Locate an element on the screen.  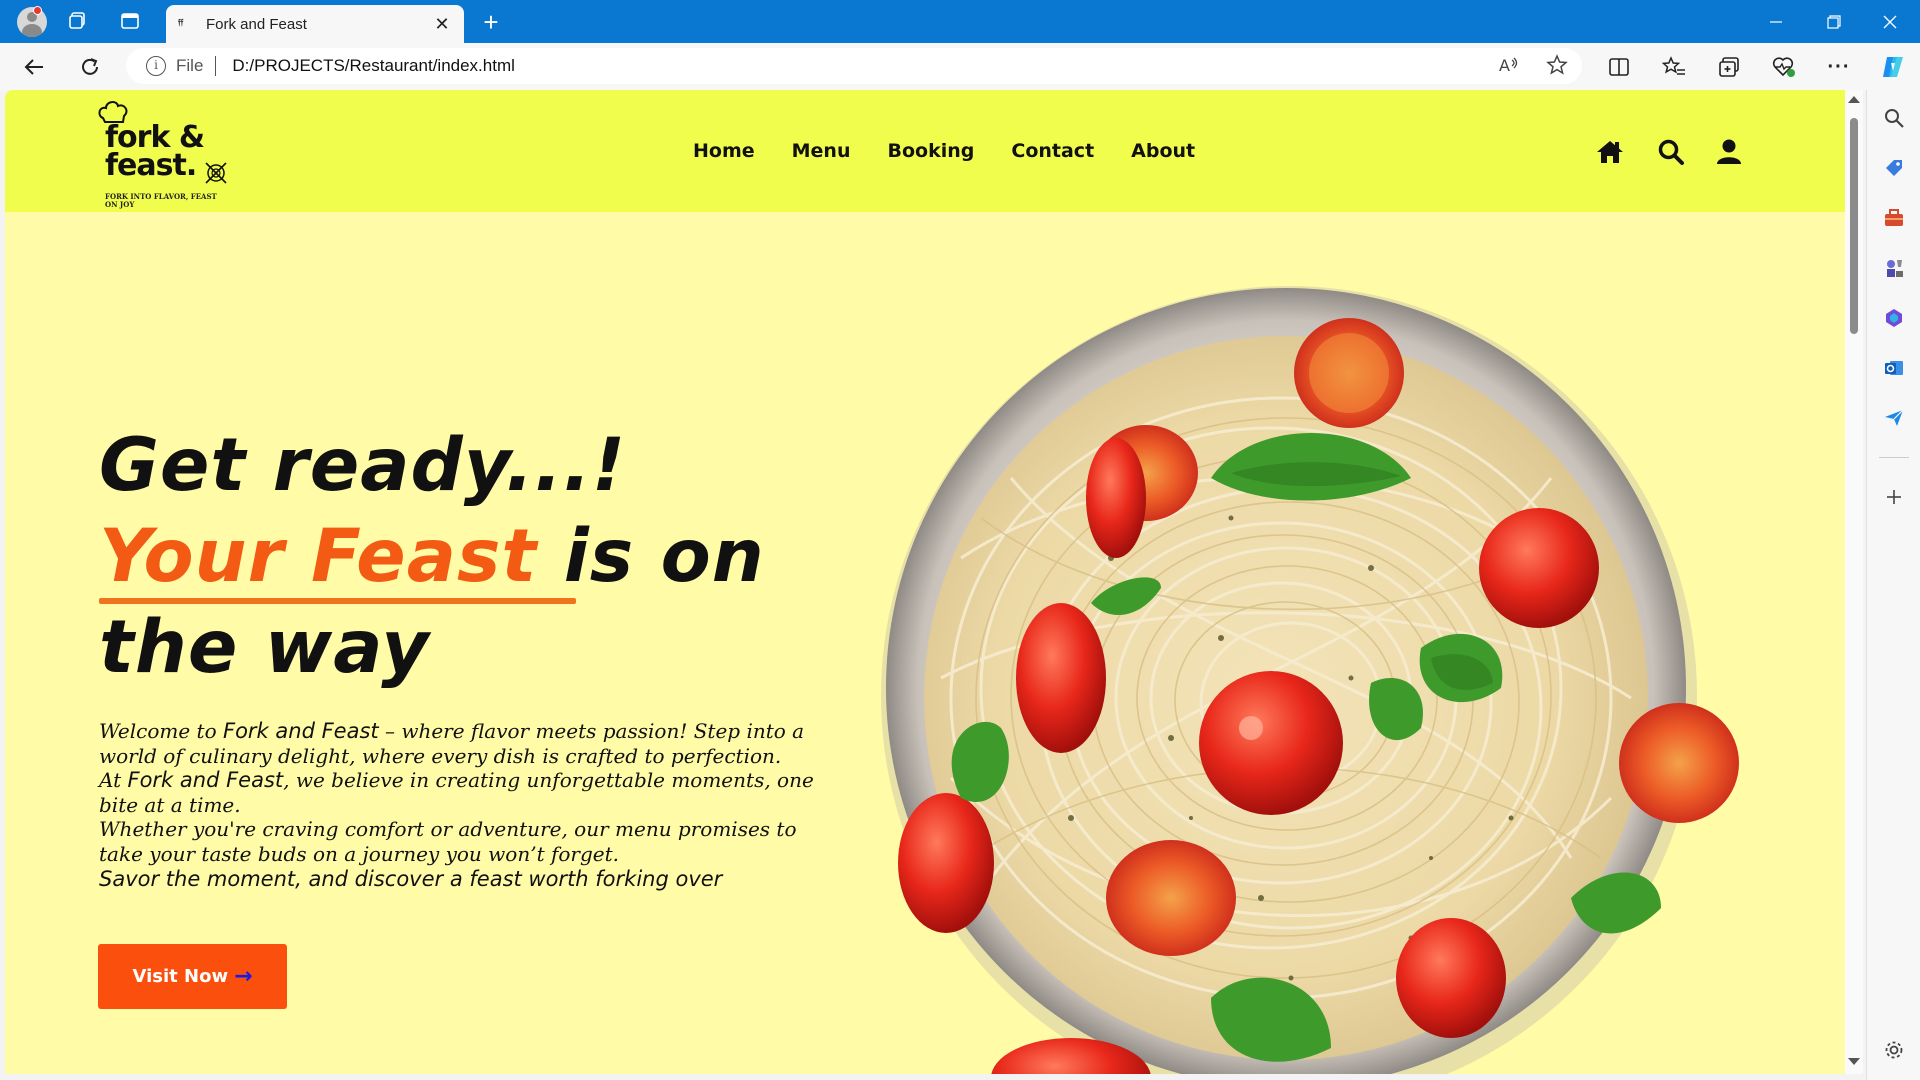
browser-essentials-button is located at coordinates (1784, 67).